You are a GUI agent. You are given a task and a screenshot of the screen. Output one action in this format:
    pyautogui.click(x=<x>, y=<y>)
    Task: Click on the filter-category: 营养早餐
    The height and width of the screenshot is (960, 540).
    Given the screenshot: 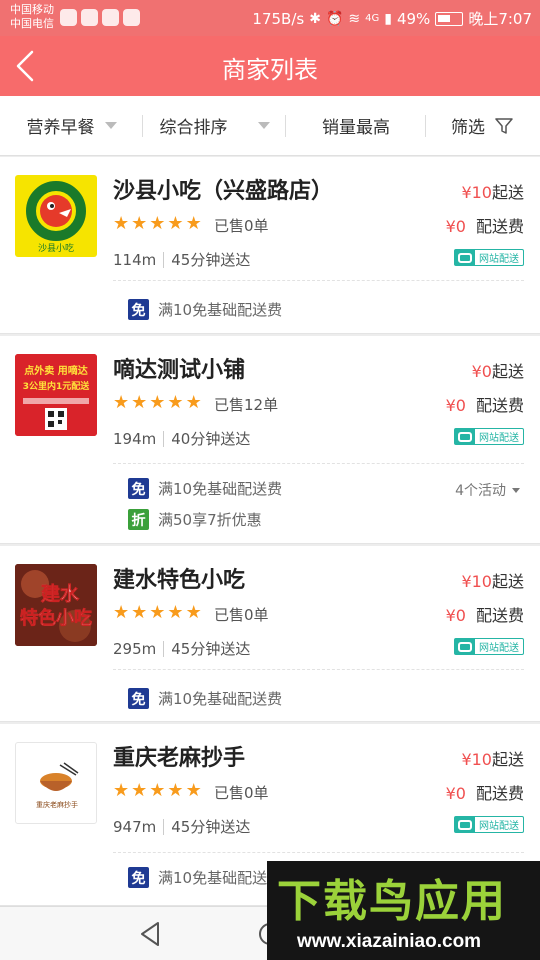 What is the action you would take?
    pyautogui.click(x=71, y=126)
    